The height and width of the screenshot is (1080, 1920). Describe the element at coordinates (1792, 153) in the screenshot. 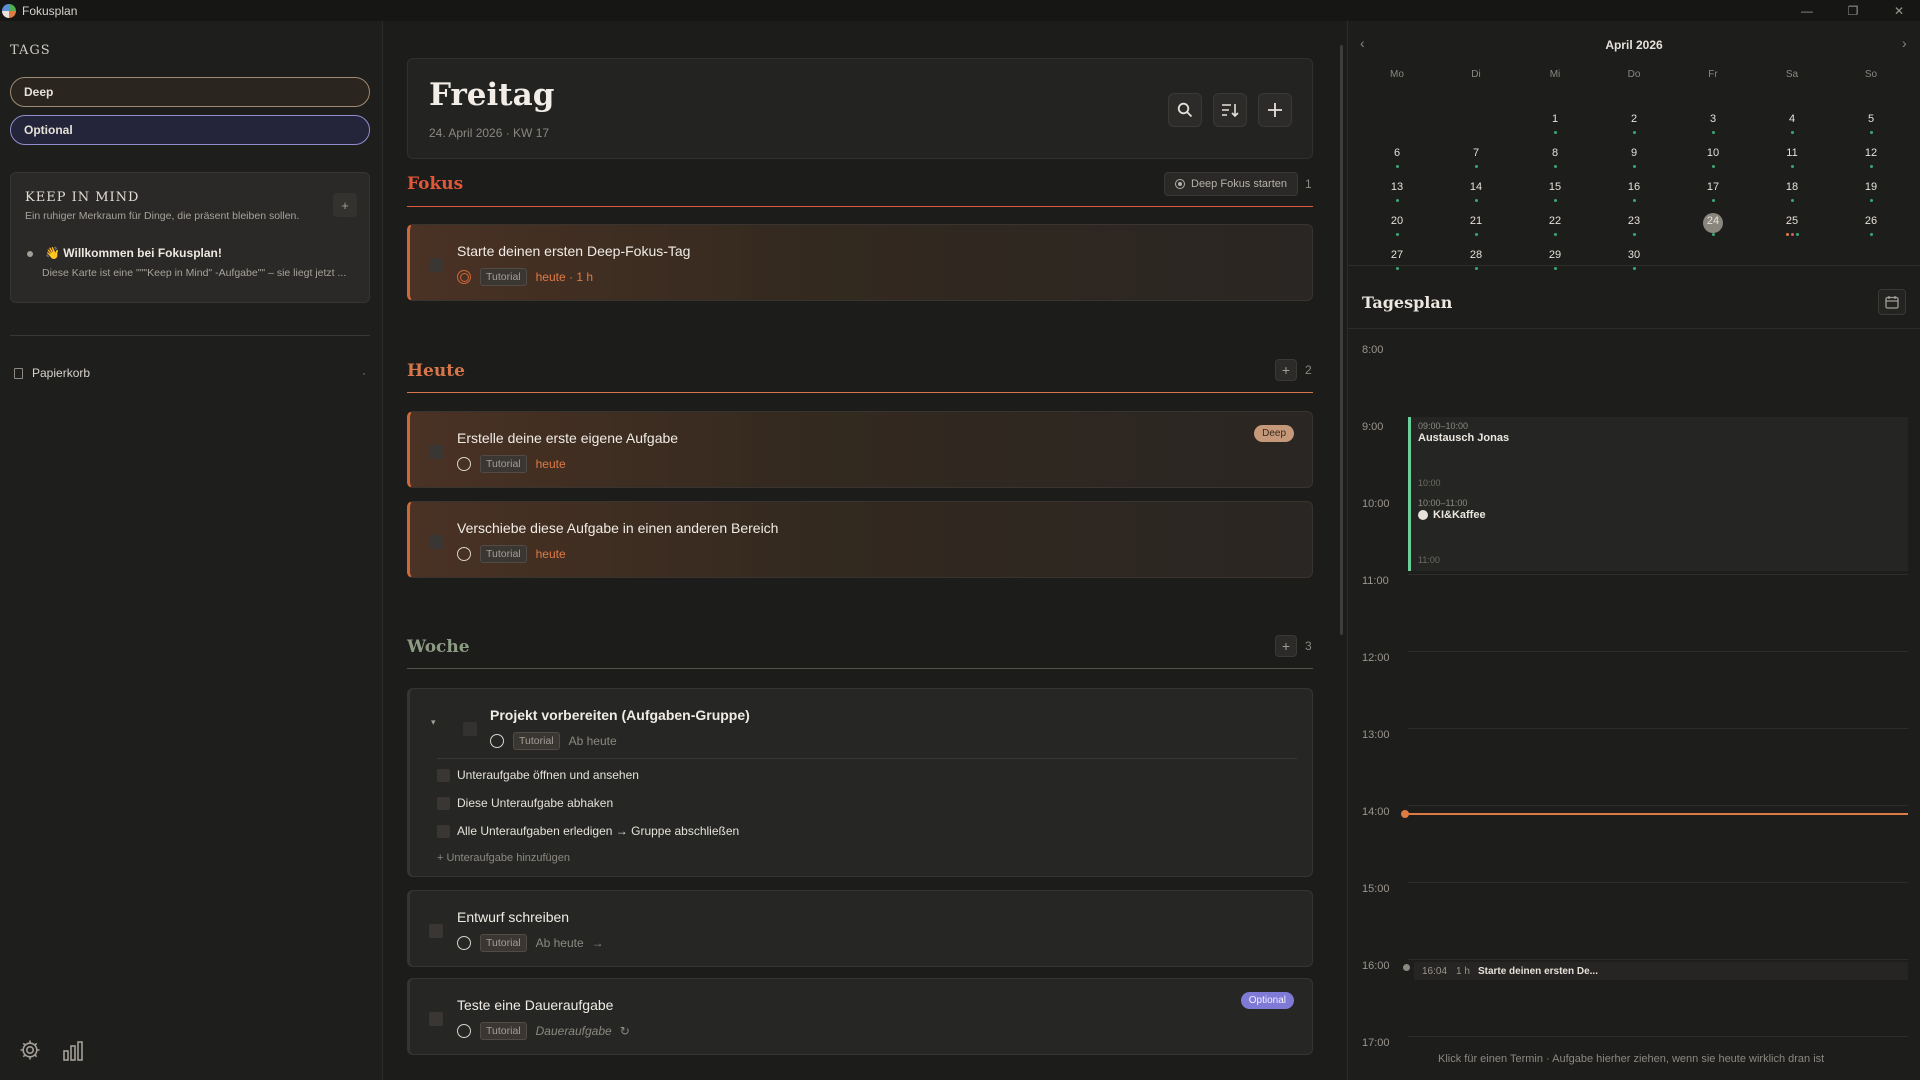

I see `calendar-day: 11` at that location.